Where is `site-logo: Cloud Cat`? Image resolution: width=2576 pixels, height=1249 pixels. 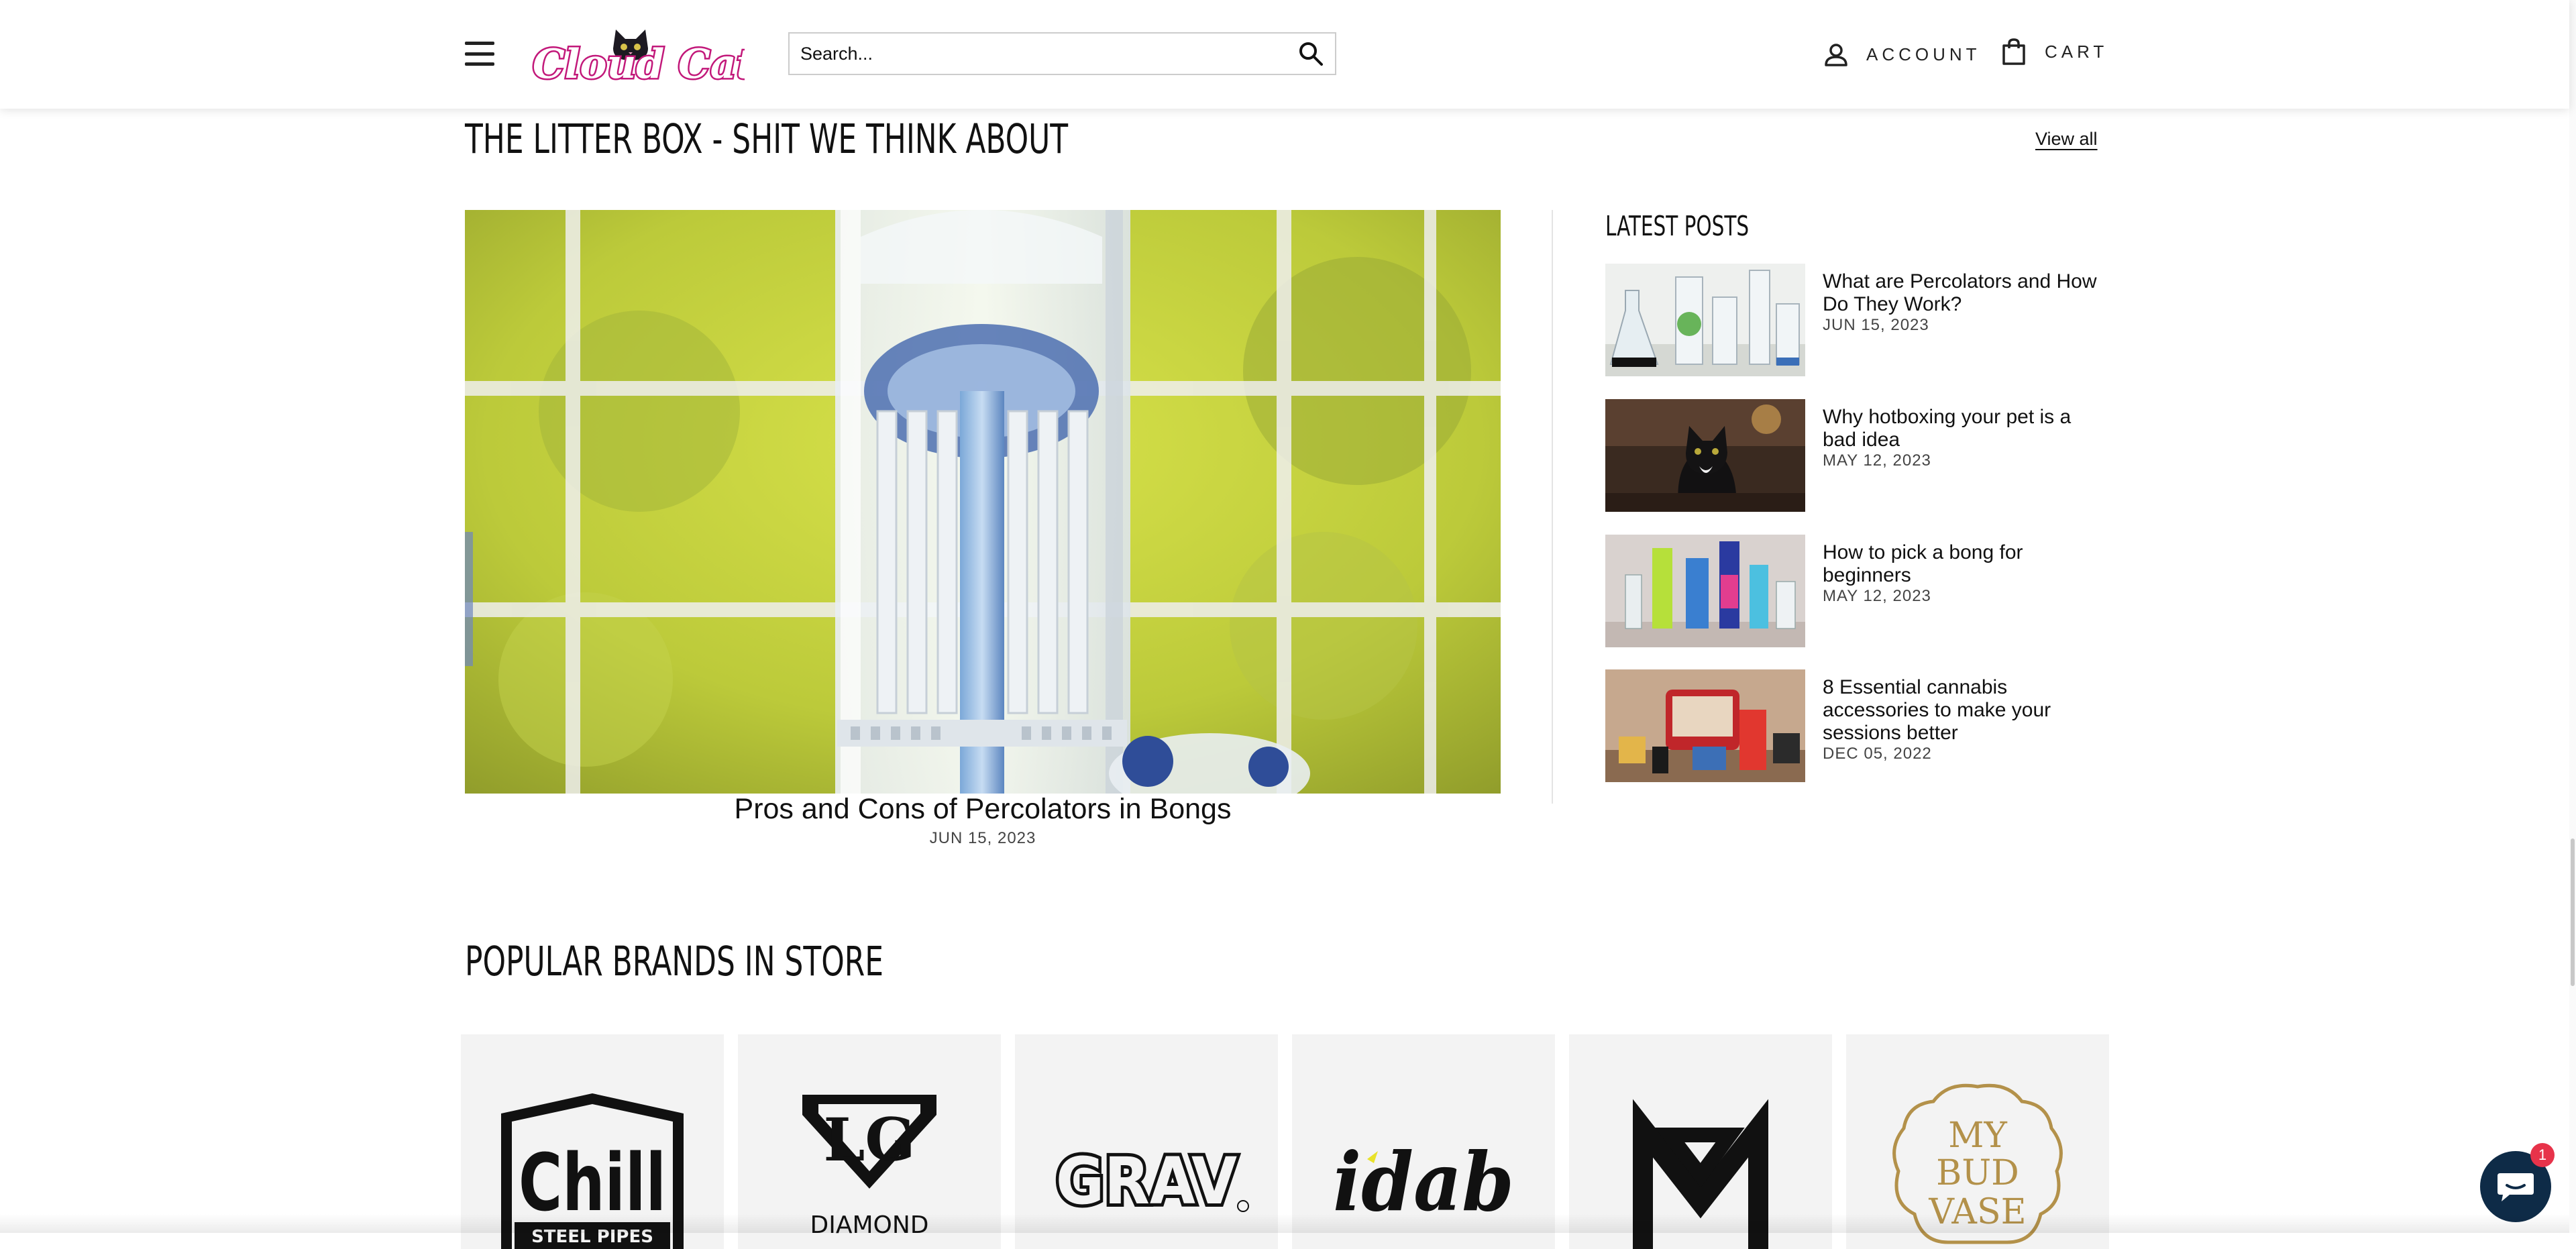
site-logo: Cloud Cat is located at coordinates (643, 57).